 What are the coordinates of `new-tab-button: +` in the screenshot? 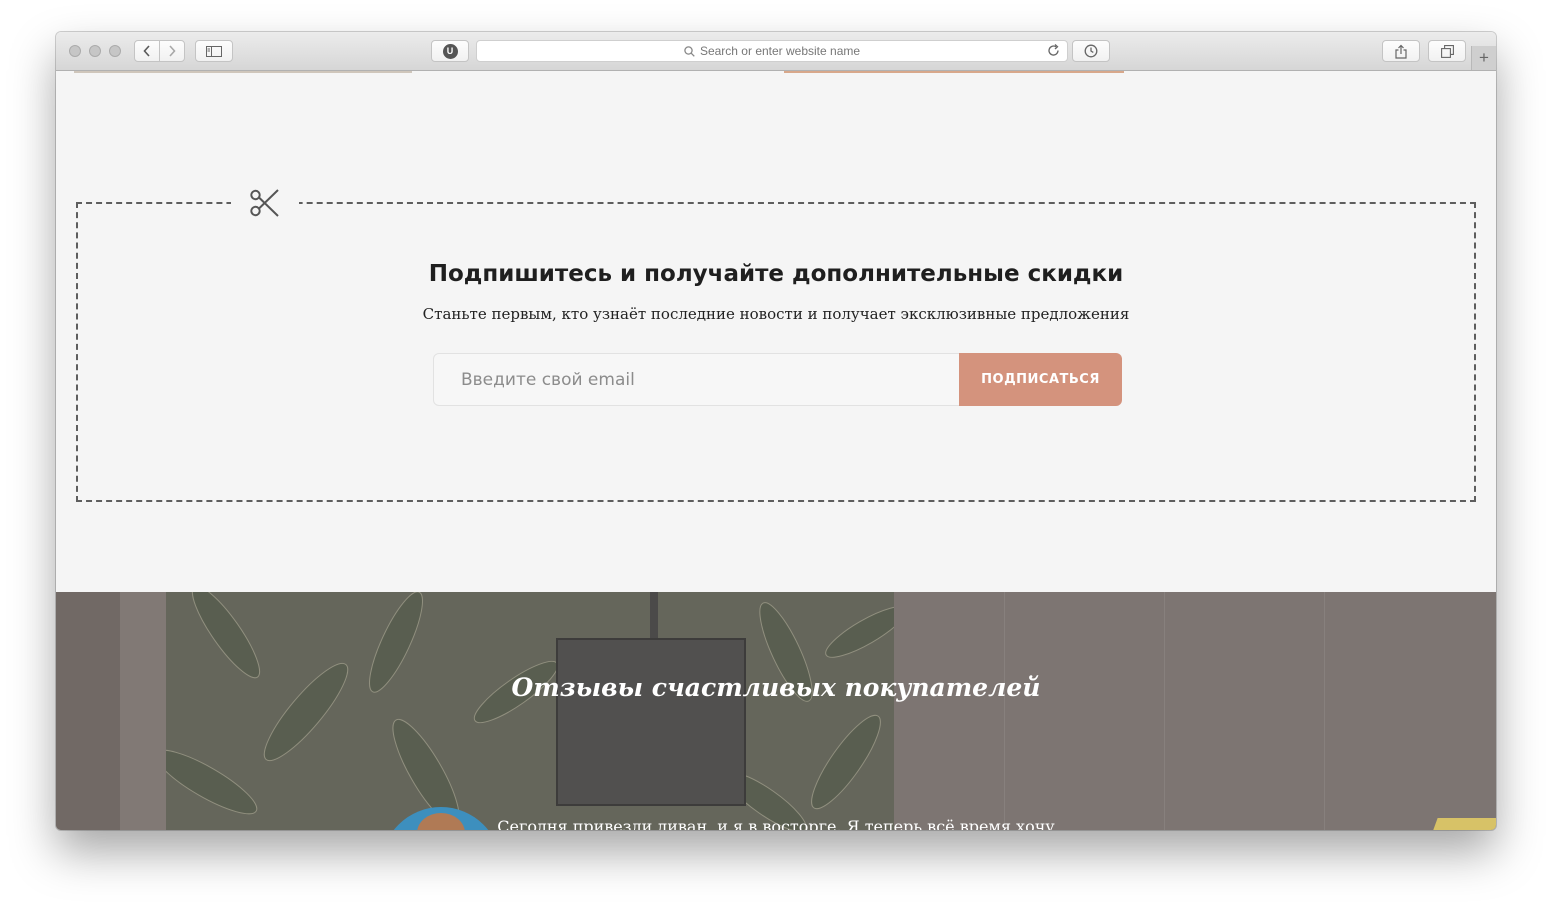 It's located at (1483, 58).